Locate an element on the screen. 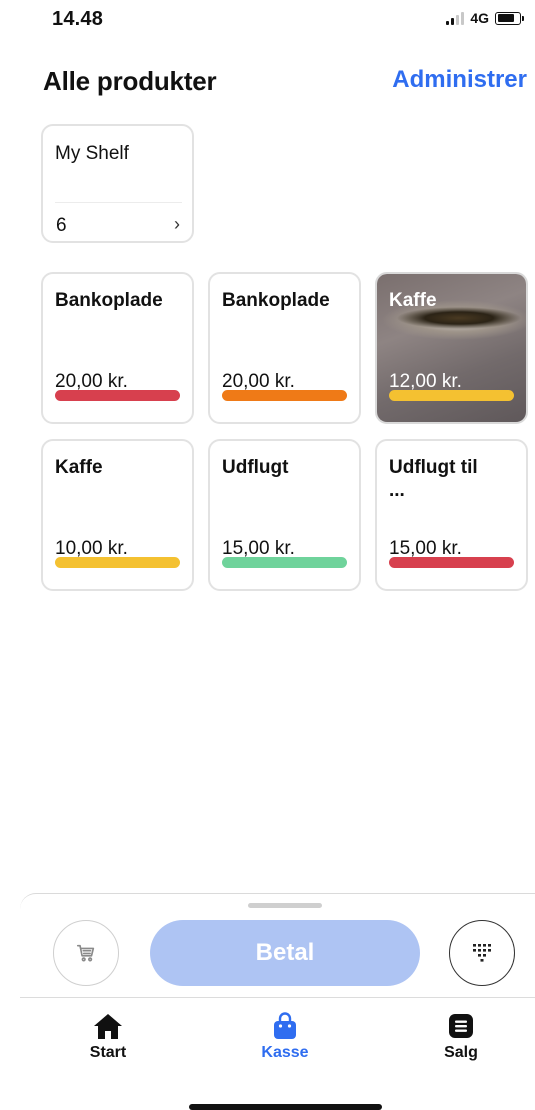 The width and height of the screenshot is (535, 1110). tab-start: Start is located at coordinates (108, 1037).